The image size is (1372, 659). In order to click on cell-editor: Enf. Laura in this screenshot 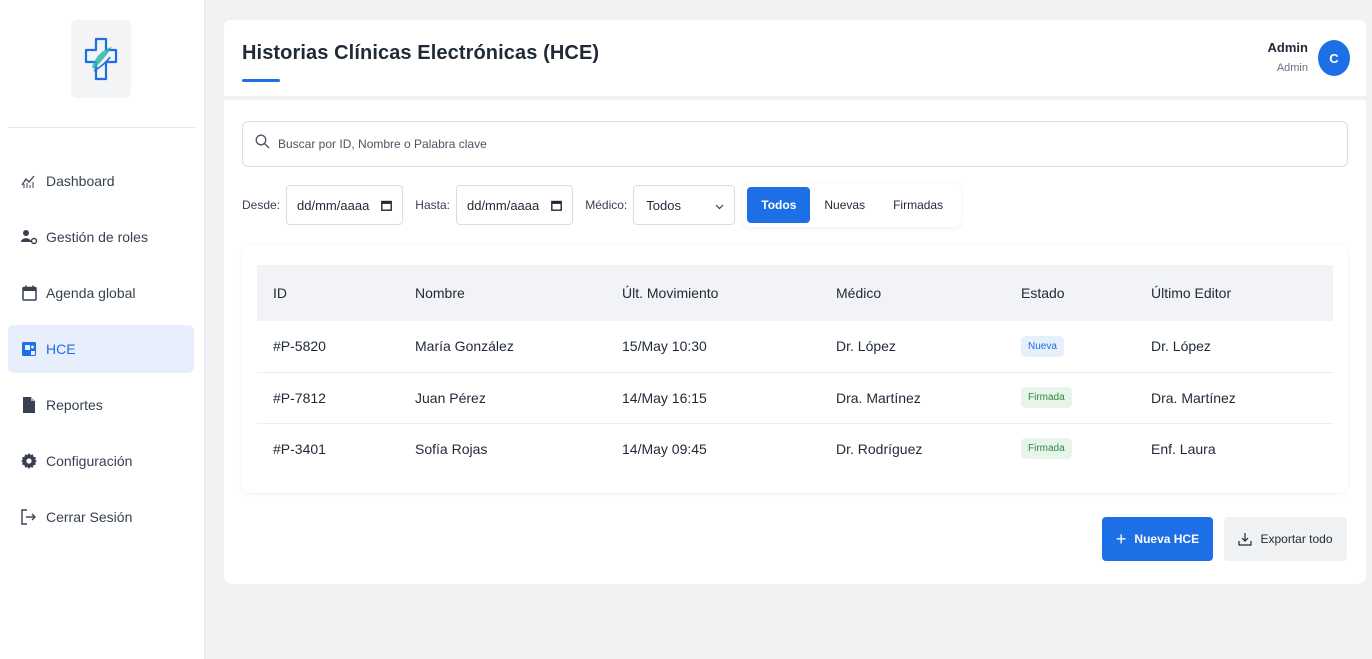, I will do `click(1183, 448)`.